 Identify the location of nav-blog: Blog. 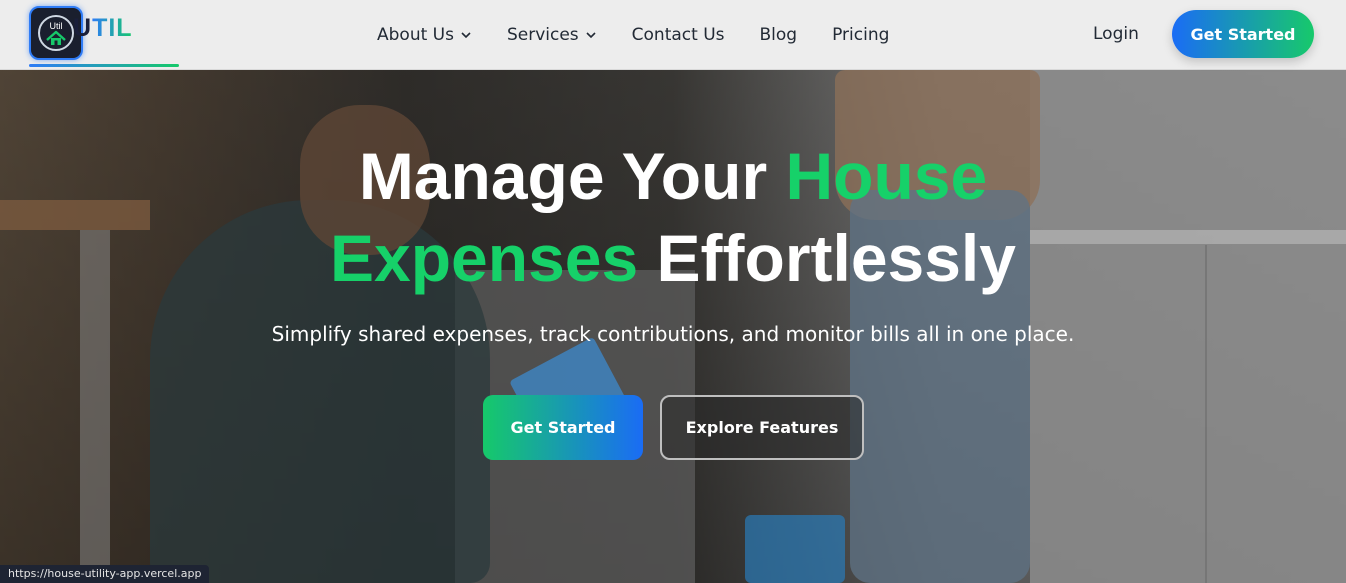
(779, 35).